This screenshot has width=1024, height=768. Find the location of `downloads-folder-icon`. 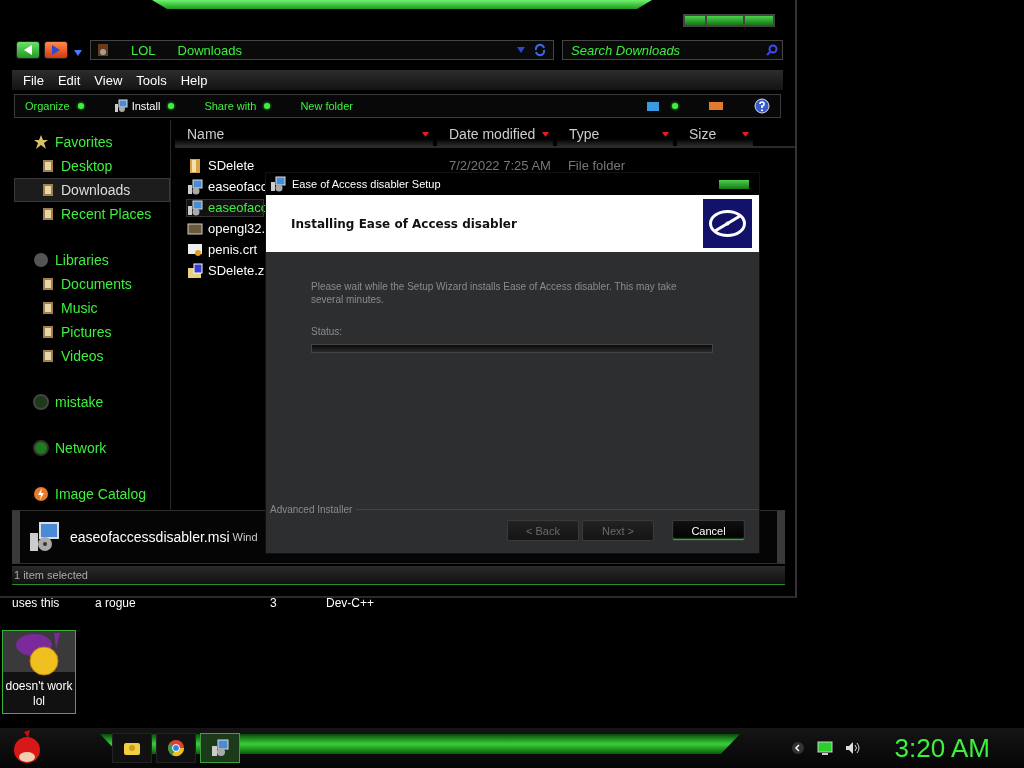

downloads-folder-icon is located at coordinates (103, 50).